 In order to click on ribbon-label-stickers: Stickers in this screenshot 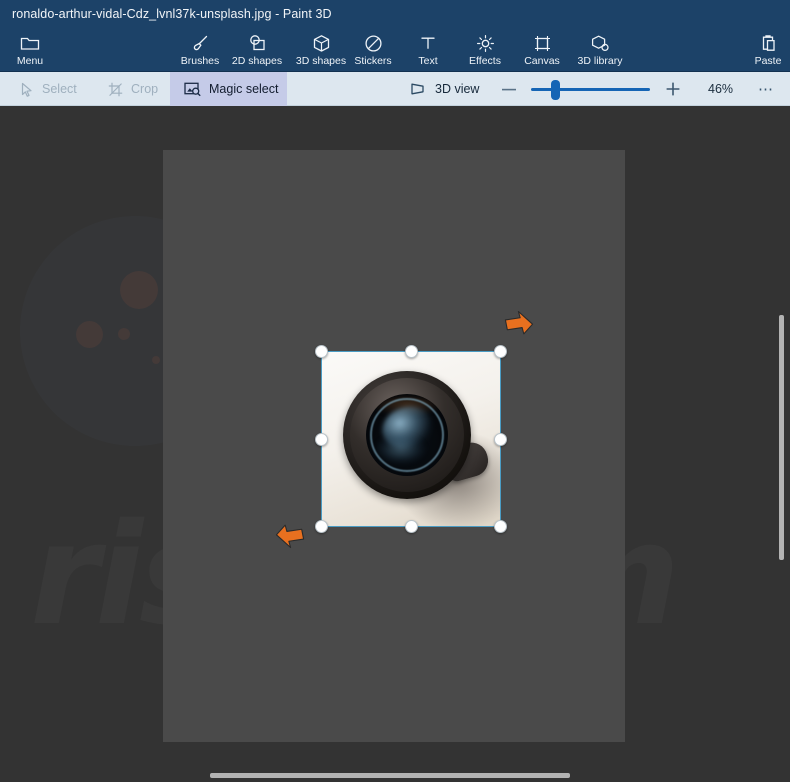, I will do `click(373, 61)`.